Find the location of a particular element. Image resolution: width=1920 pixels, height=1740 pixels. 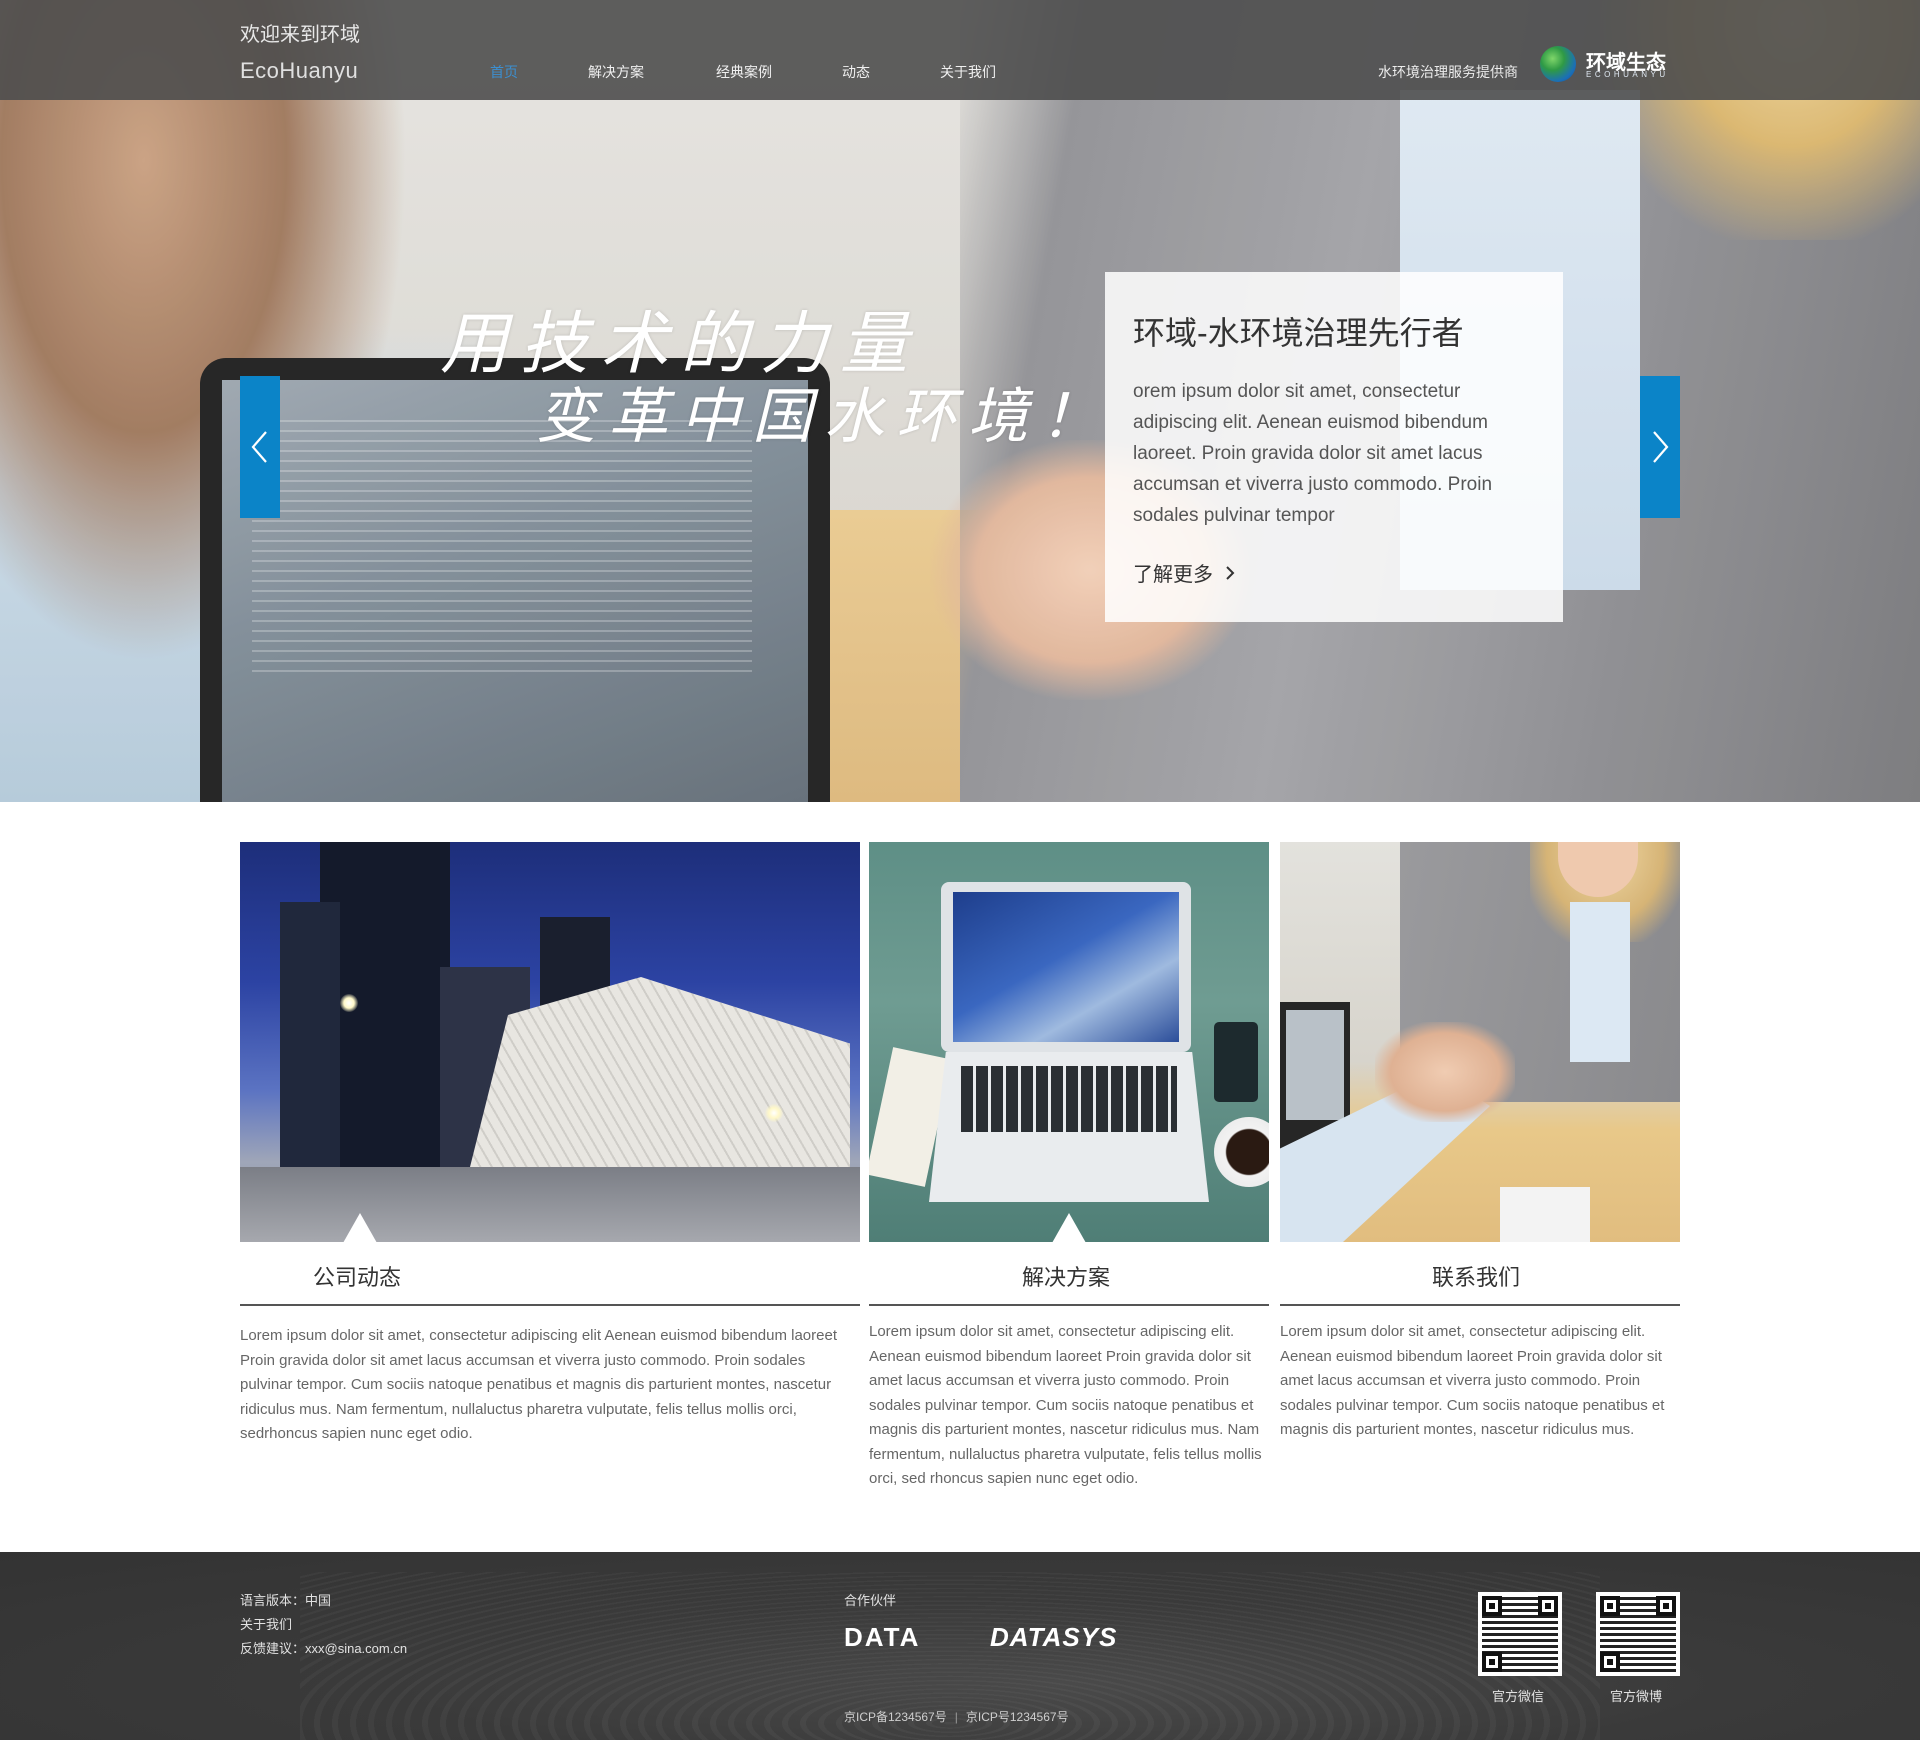

laptop-keys is located at coordinates (1069, 1099).